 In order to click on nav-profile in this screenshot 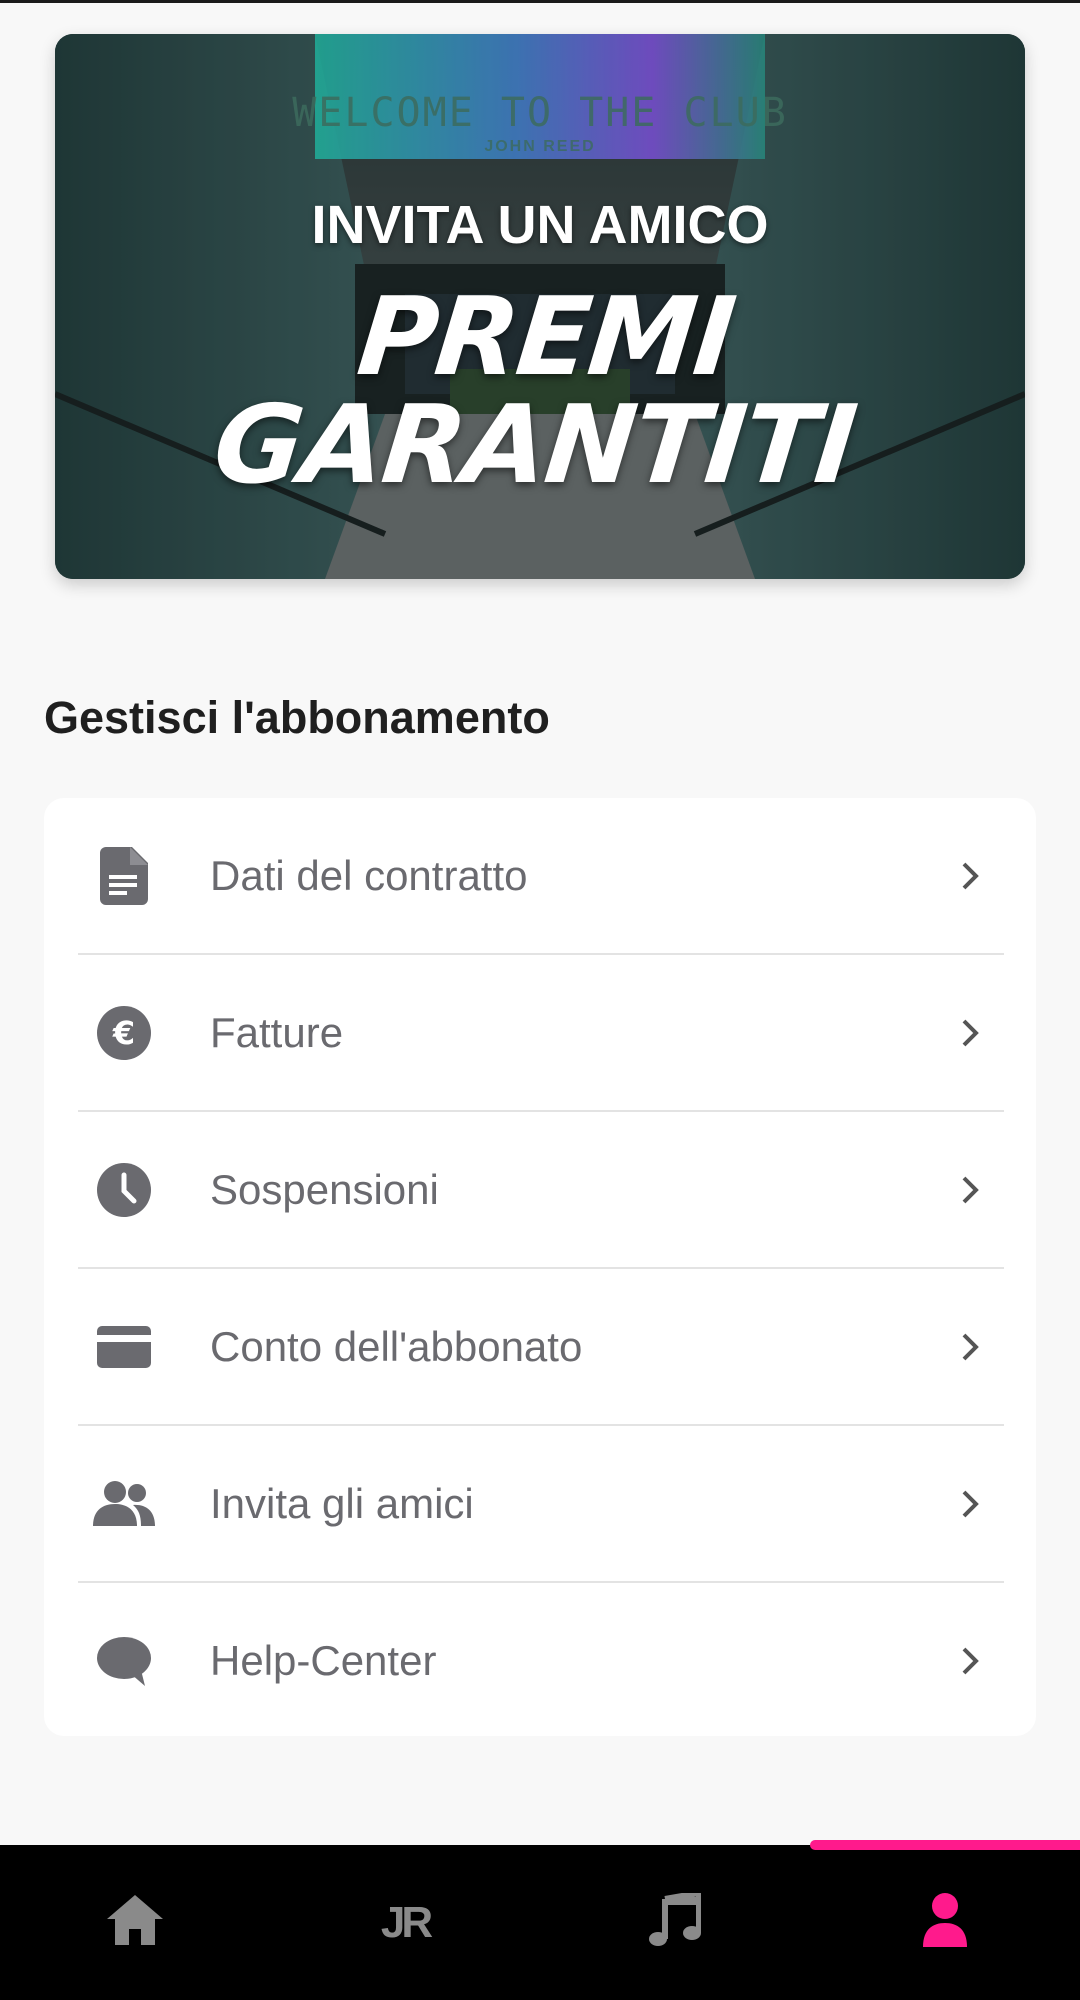, I will do `click(945, 1922)`.